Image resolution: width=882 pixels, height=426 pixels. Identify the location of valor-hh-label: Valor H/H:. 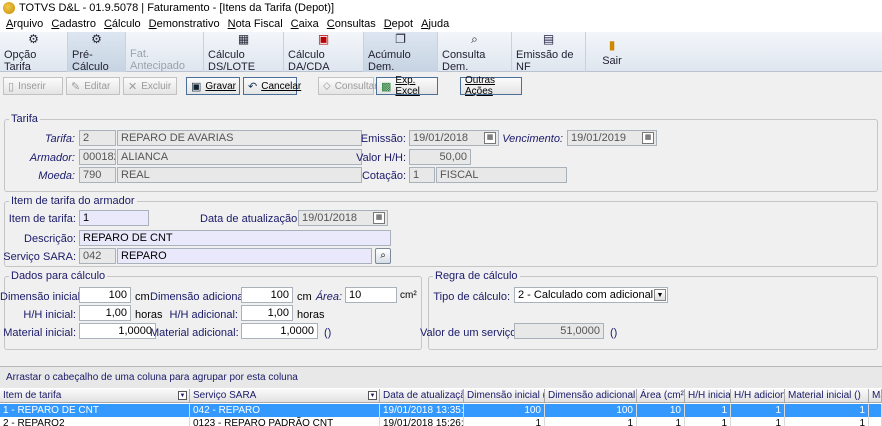
(381, 158).